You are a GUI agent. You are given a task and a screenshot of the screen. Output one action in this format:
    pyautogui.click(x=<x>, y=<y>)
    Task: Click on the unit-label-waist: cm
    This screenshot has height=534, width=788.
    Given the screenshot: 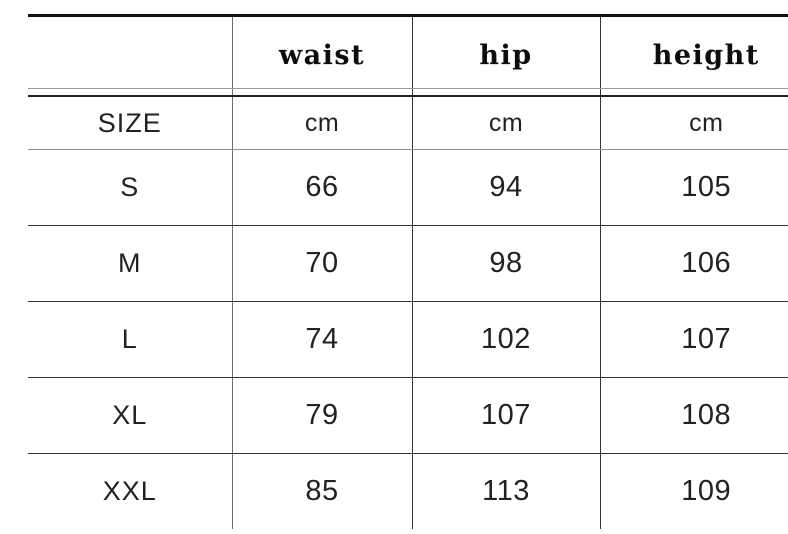 What is the action you would take?
    pyautogui.click(x=322, y=123)
    